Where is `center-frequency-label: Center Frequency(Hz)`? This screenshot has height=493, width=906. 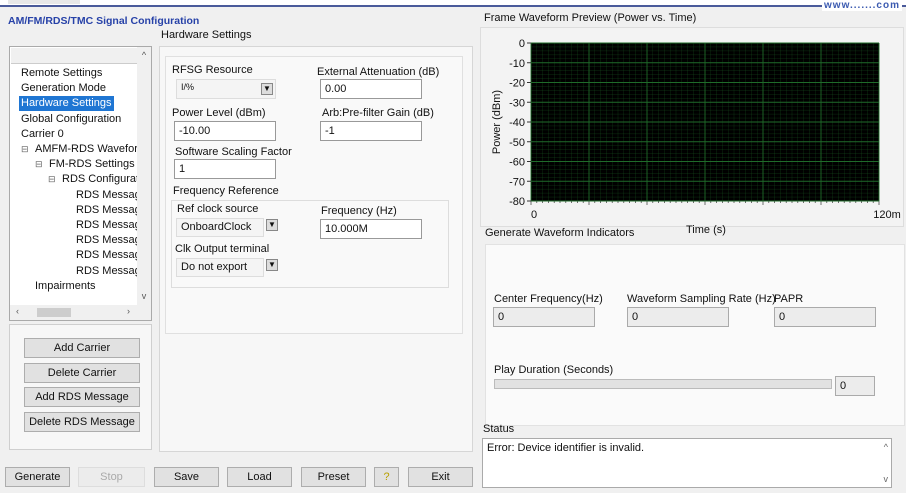 center-frequency-label: Center Frequency(Hz) is located at coordinates (548, 299).